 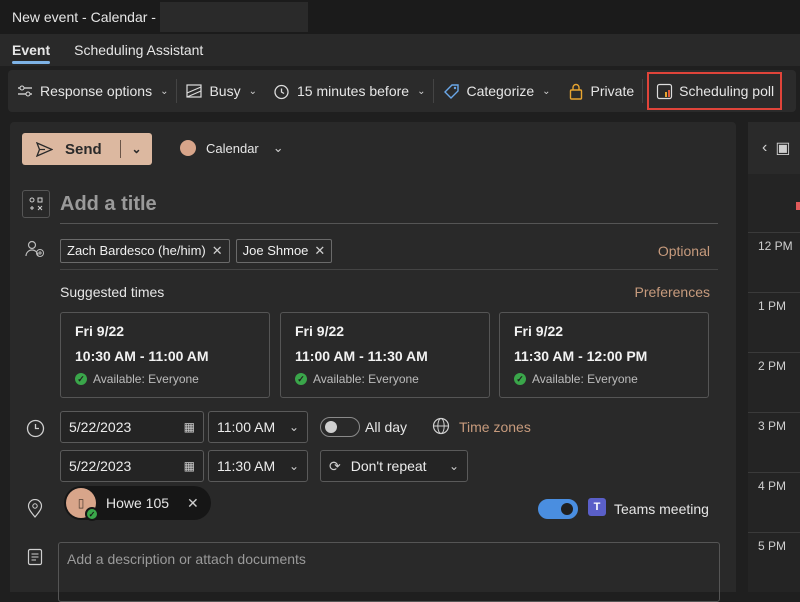 What do you see at coordinates (782, 148) in the screenshot?
I see `day-view-icon: ▣` at bounding box center [782, 148].